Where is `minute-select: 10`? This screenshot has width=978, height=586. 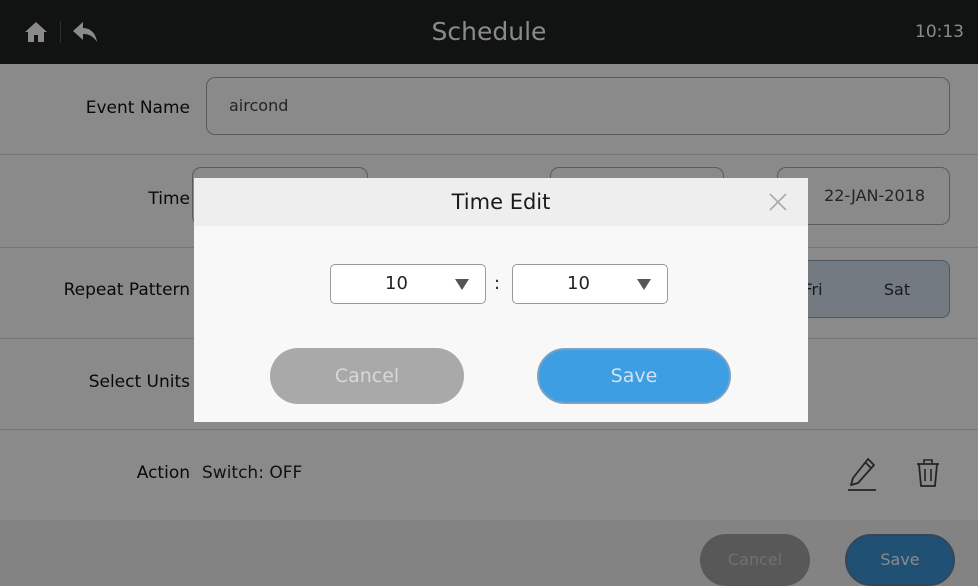
minute-select: 10 is located at coordinates (590, 284).